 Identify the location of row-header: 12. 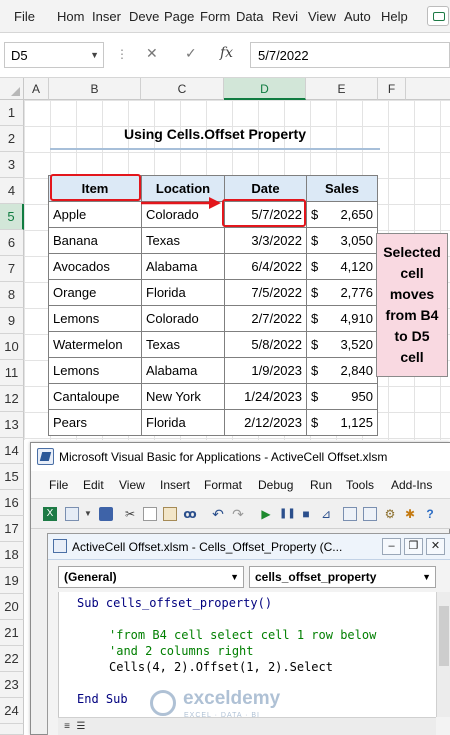
(12, 399).